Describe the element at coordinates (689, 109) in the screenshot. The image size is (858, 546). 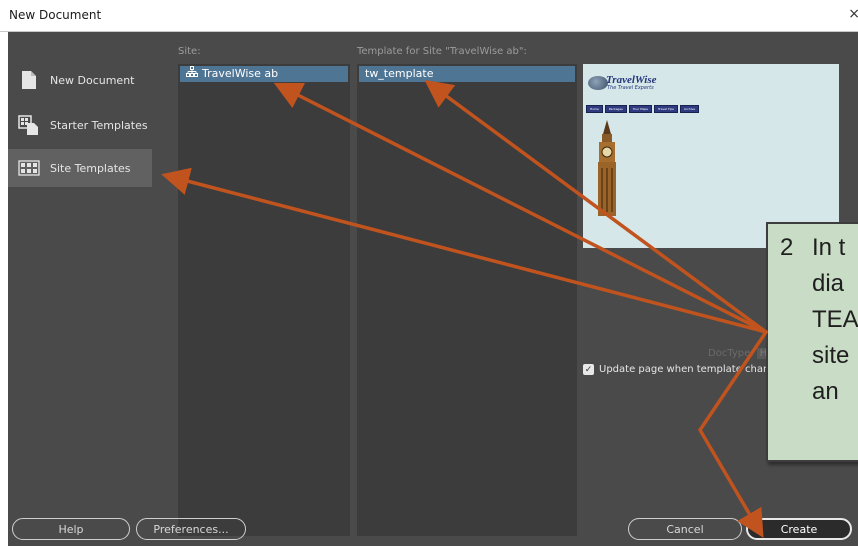
I see `preview-menu-item: Archive` at that location.